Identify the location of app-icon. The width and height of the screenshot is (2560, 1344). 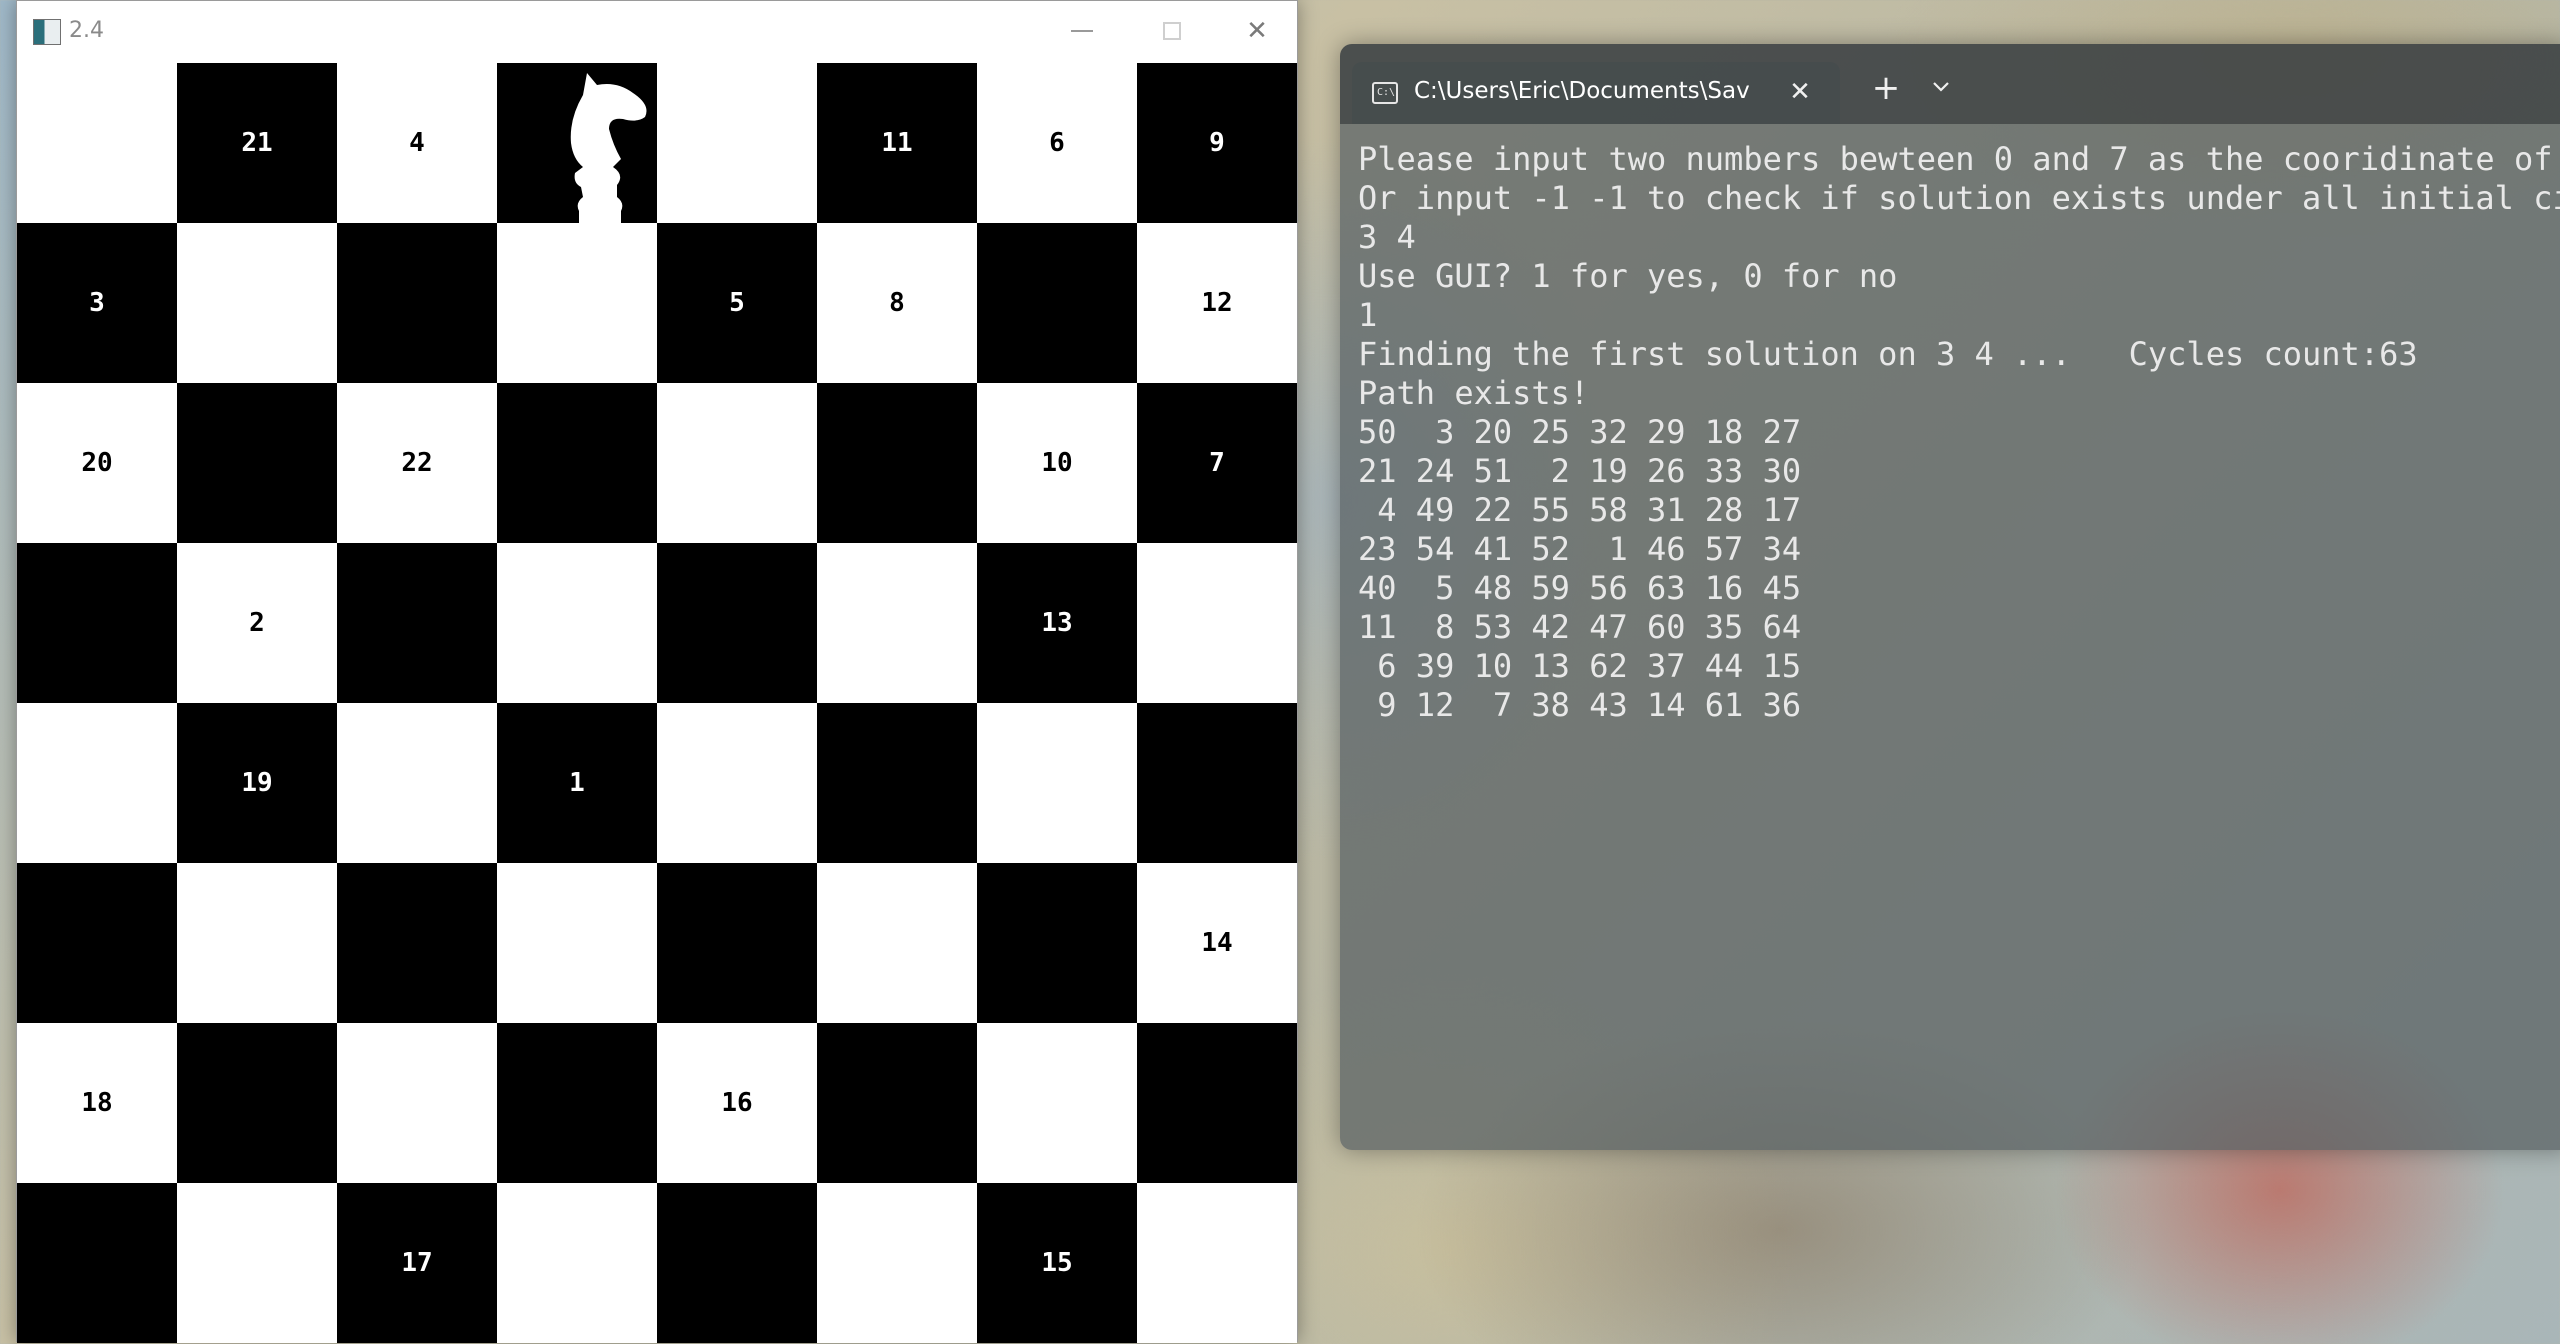
(47, 32).